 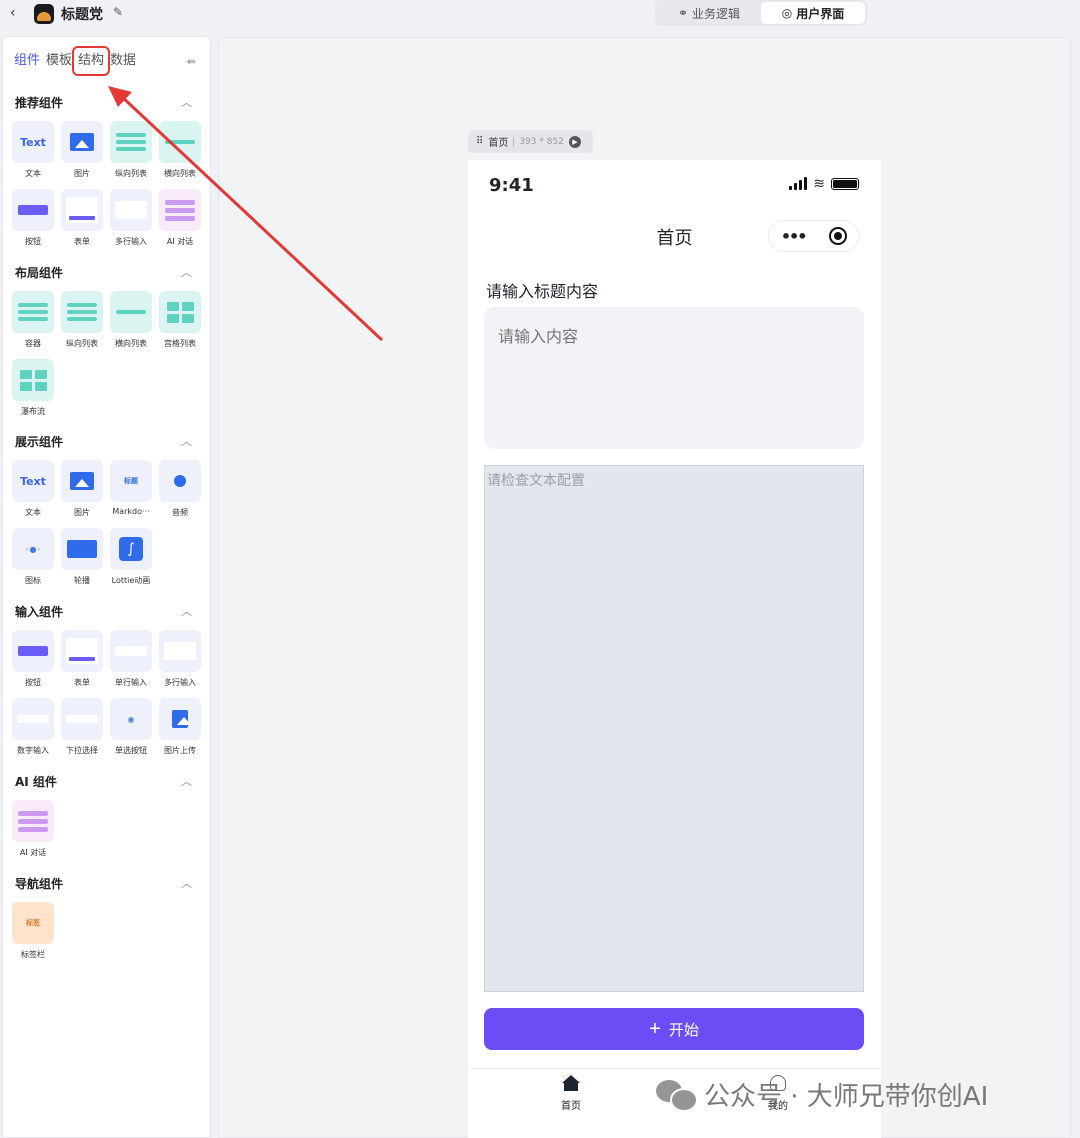 I want to click on component-waterfall: 瀑布流, so click(x=33, y=388).